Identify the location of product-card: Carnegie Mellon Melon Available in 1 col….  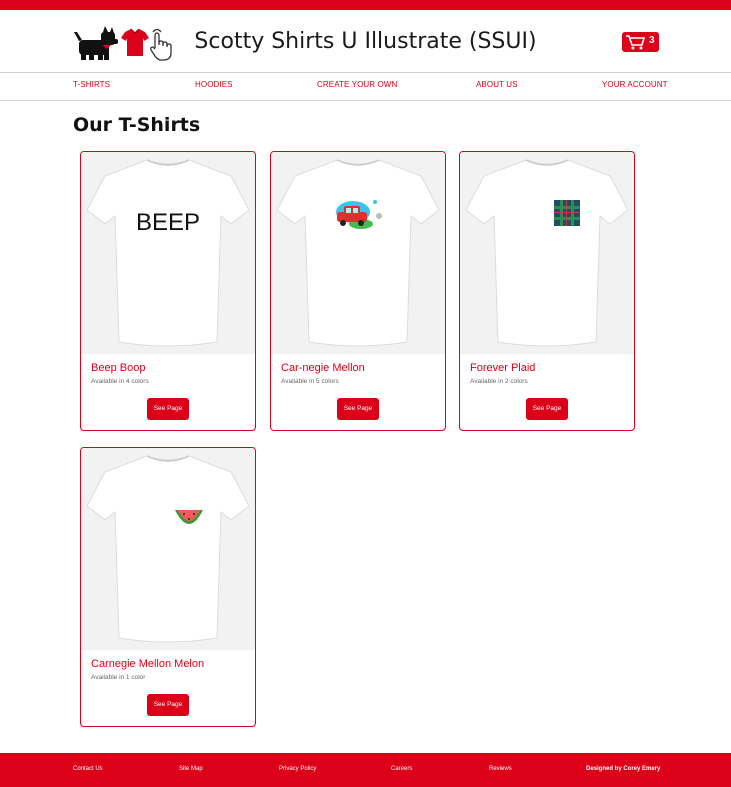
(168, 587).